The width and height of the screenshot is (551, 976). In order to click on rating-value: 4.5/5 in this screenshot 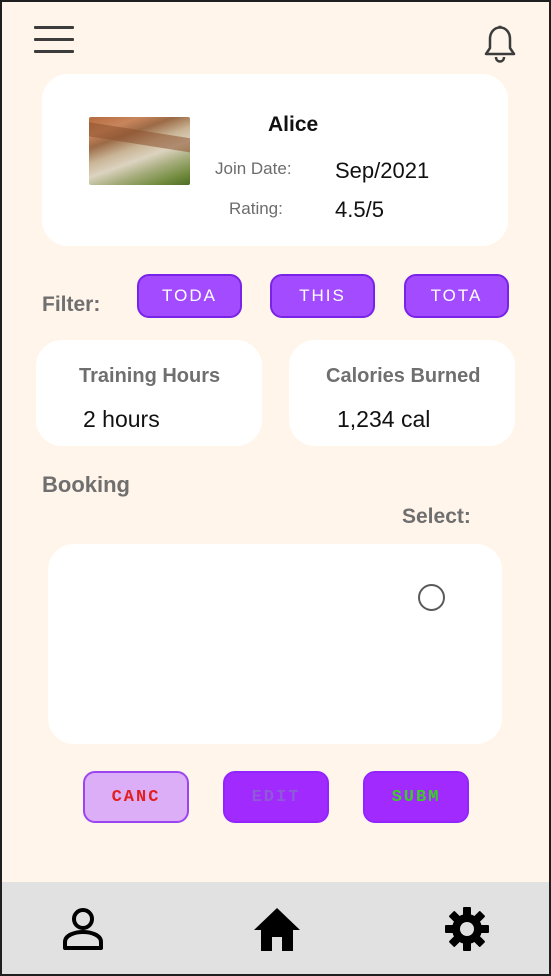, I will do `click(359, 209)`.